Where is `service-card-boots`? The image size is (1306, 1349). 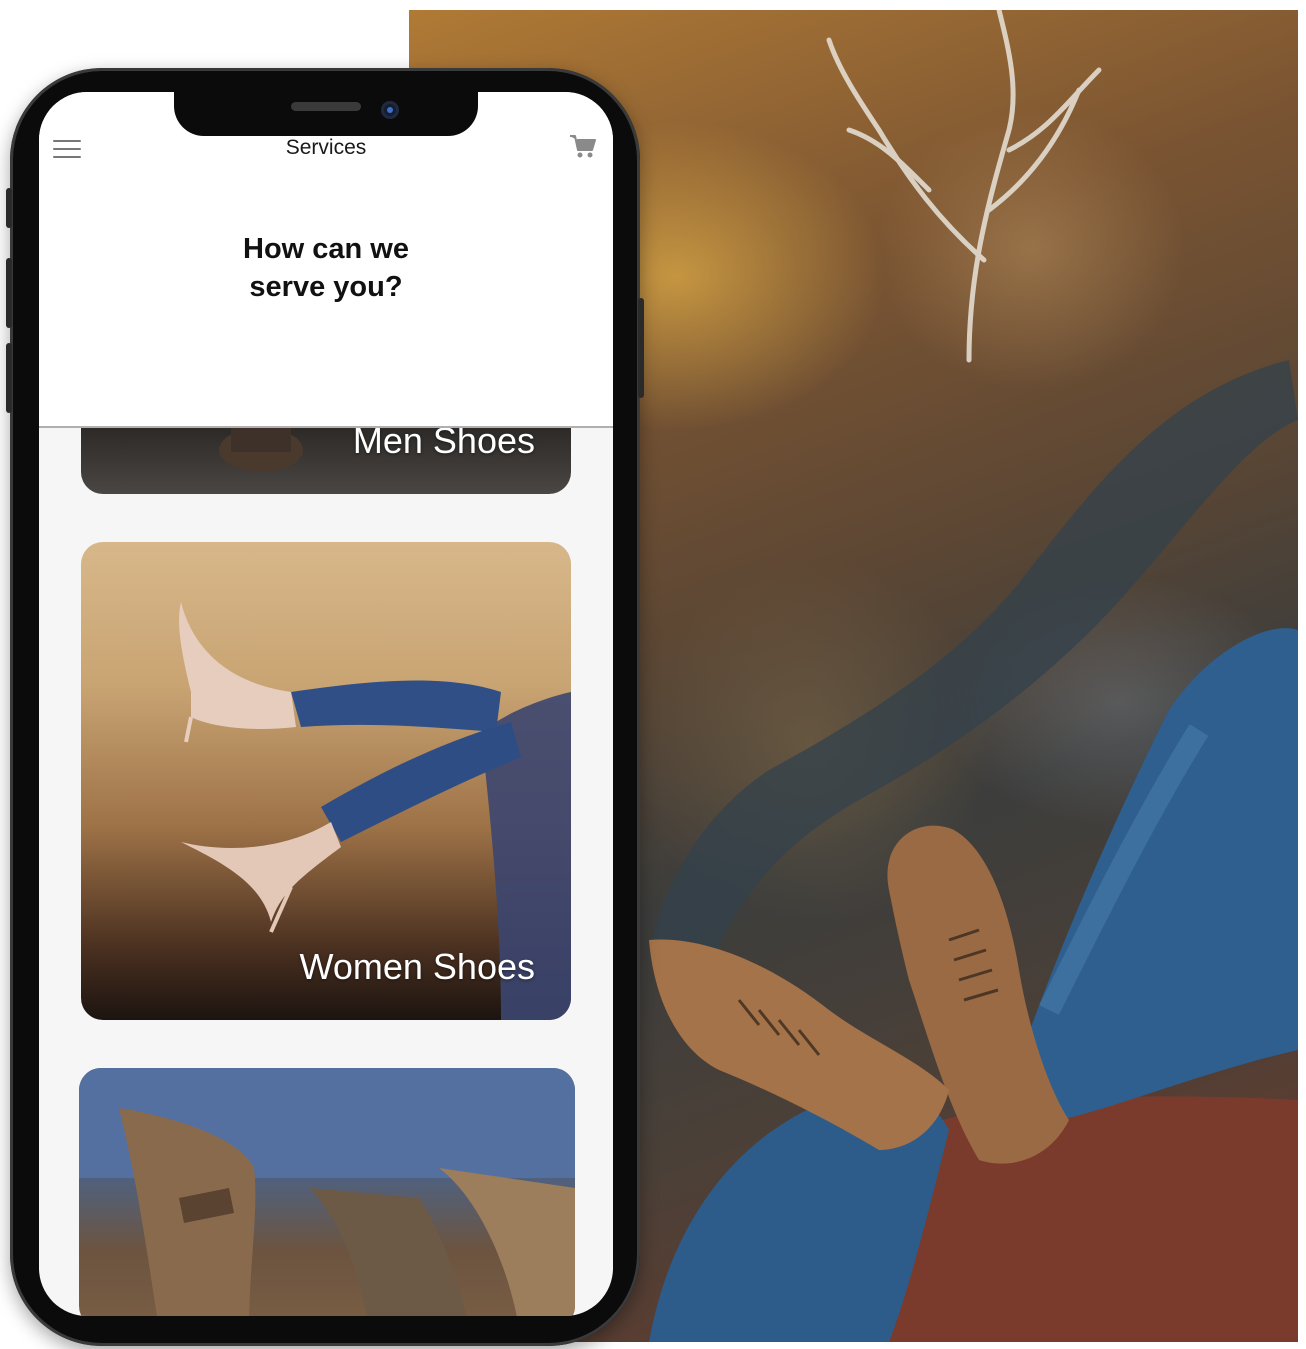
service-card-boots is located at coordinates (327, 1192).